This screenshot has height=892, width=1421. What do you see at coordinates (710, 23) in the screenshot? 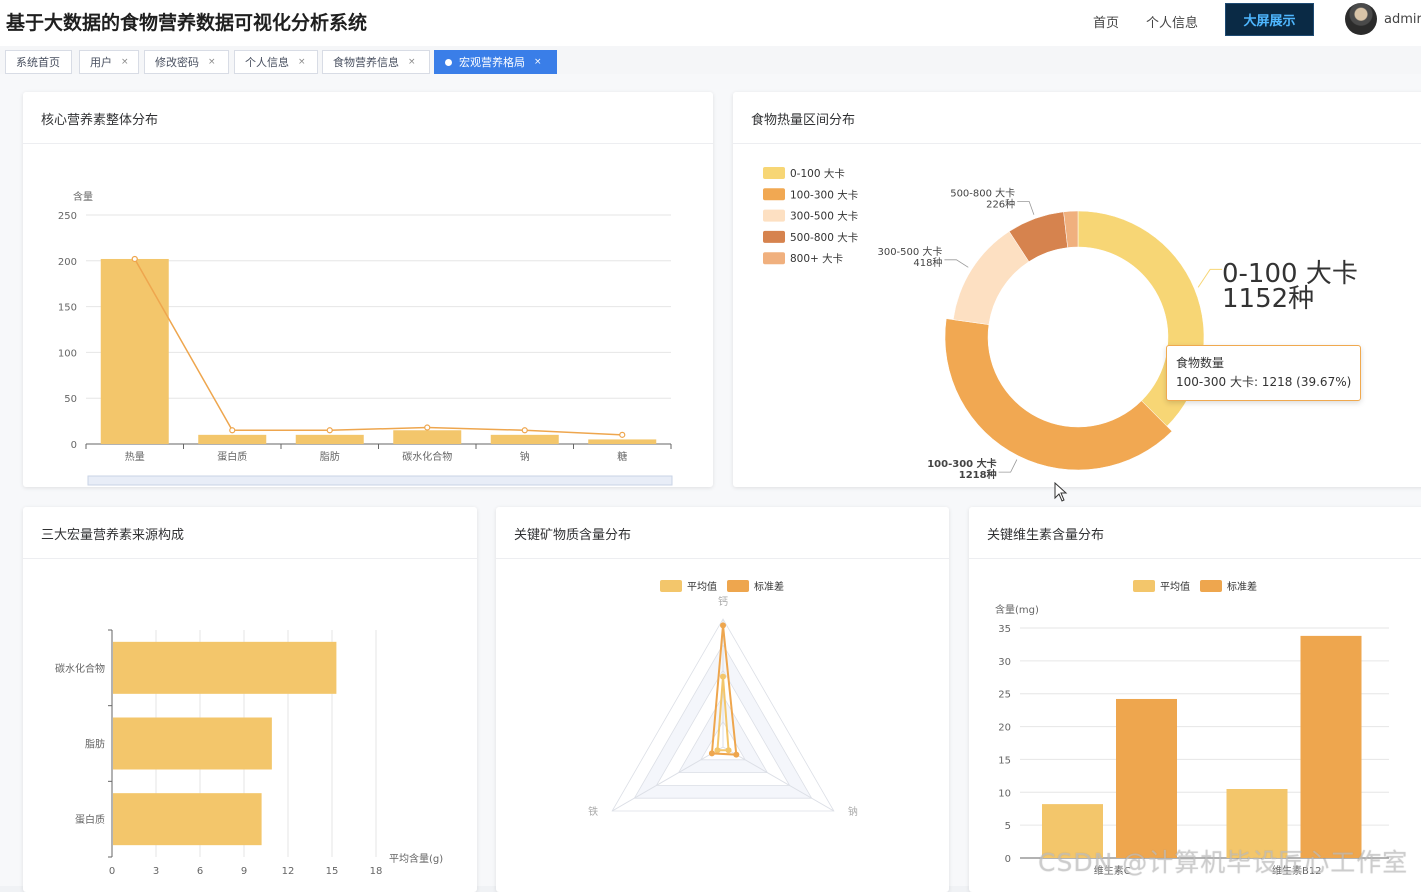
I see `top-bar: 基于大数据的食物营养数据可视化分析系统 首页 个人信息 大屏展示 admir` at bounding box center [710, 23].